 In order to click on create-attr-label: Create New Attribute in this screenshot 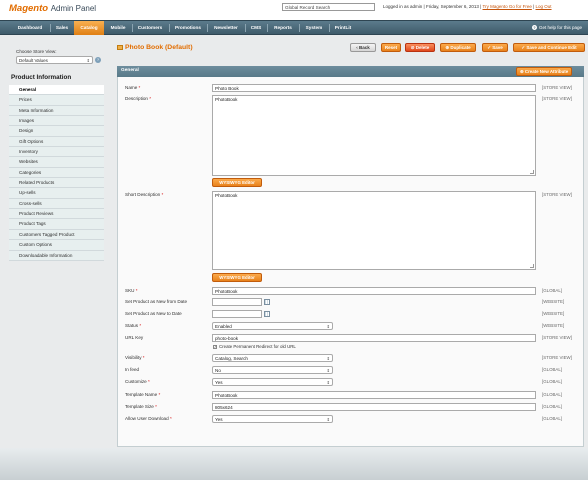, I will do `click(546, 71)`.